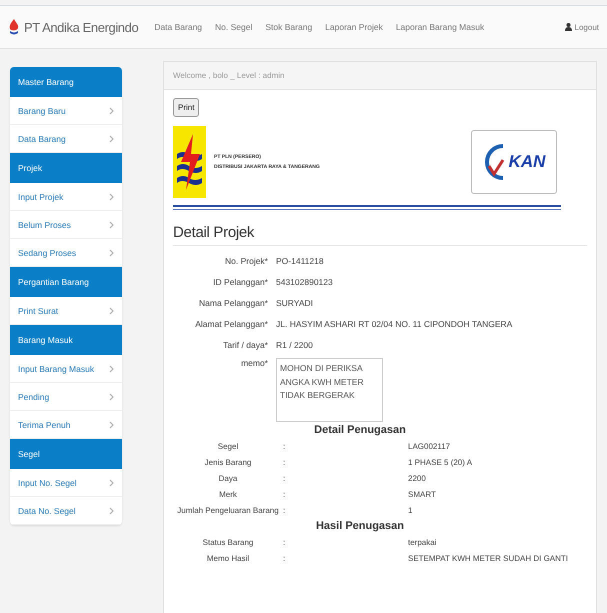 The height and width of the screenshot is (613, 607). I want to click on field-label: Tarif / daya*, so click(245, 345).